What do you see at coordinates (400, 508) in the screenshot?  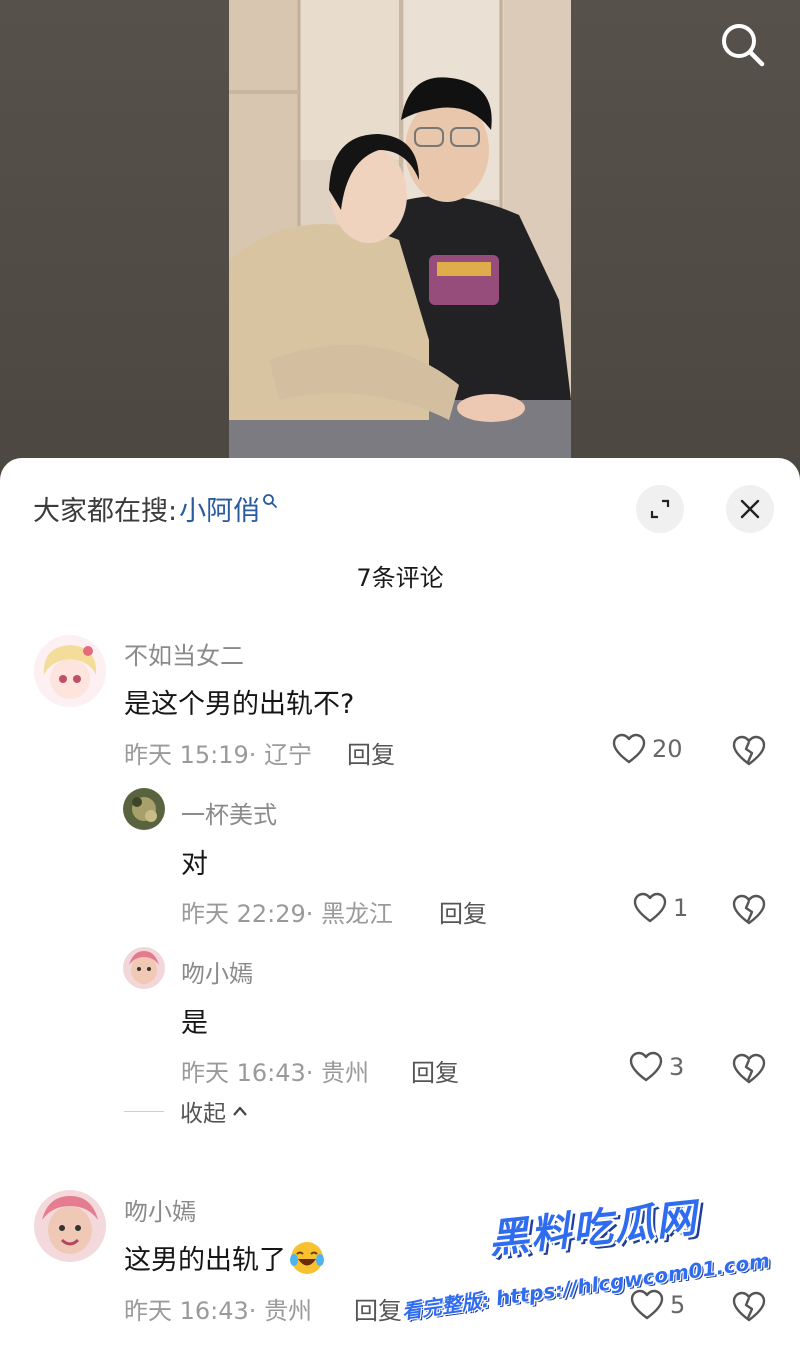 I see `sheet-header: 大家都在搜: 小阿俏` at bounding box center [400, 508].